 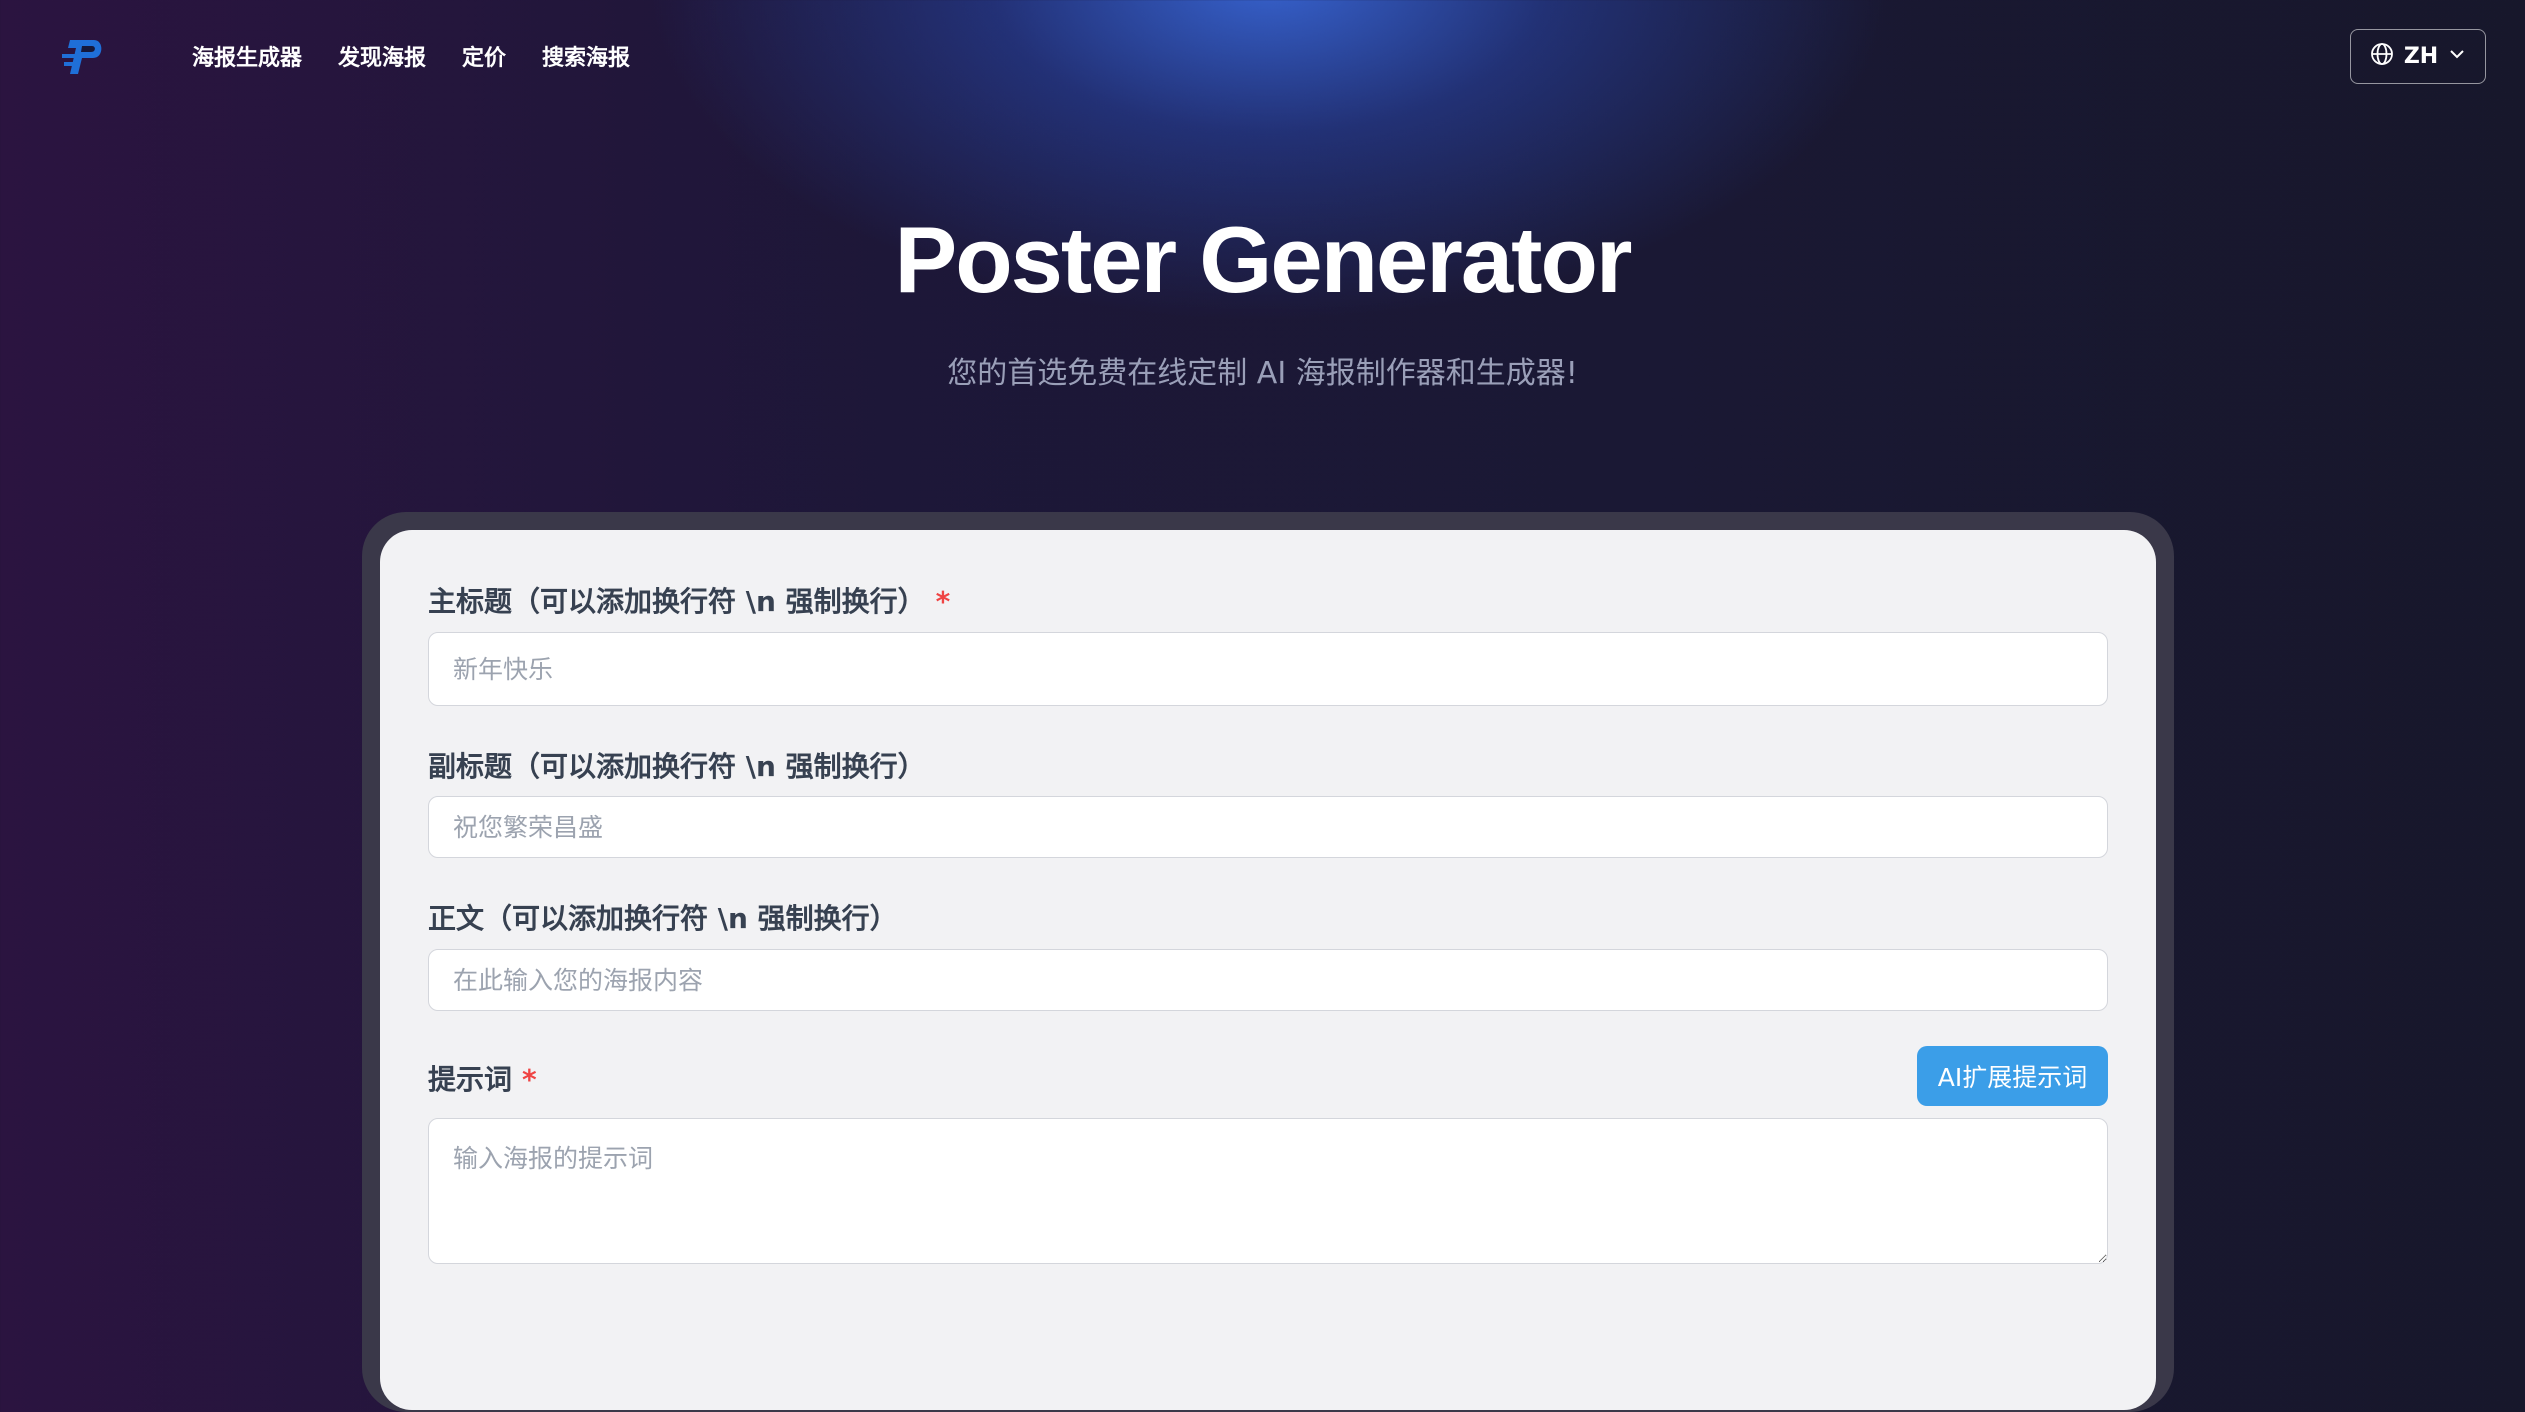 What do you see at coordinates (677, 766) in the screenshot?
I see `subtitle-label: 副标题（可以添加换行符 \n 强制换行）` at bounding box center [677, 766].